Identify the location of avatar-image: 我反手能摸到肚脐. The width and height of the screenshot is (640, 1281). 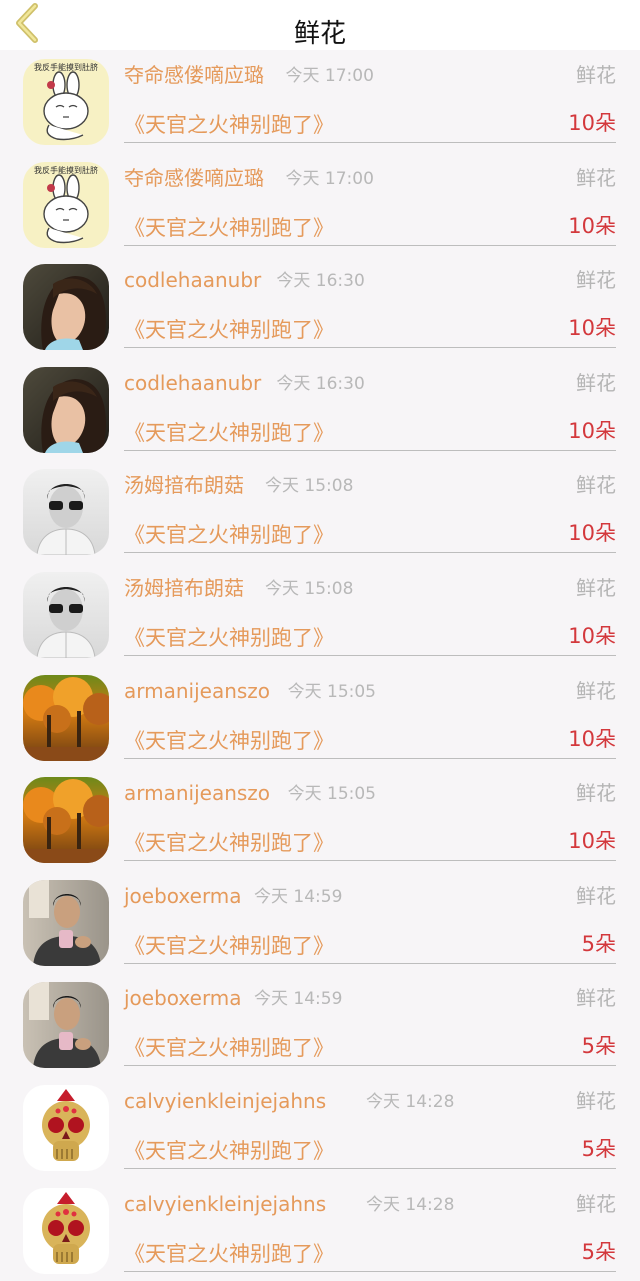
(66, 102).